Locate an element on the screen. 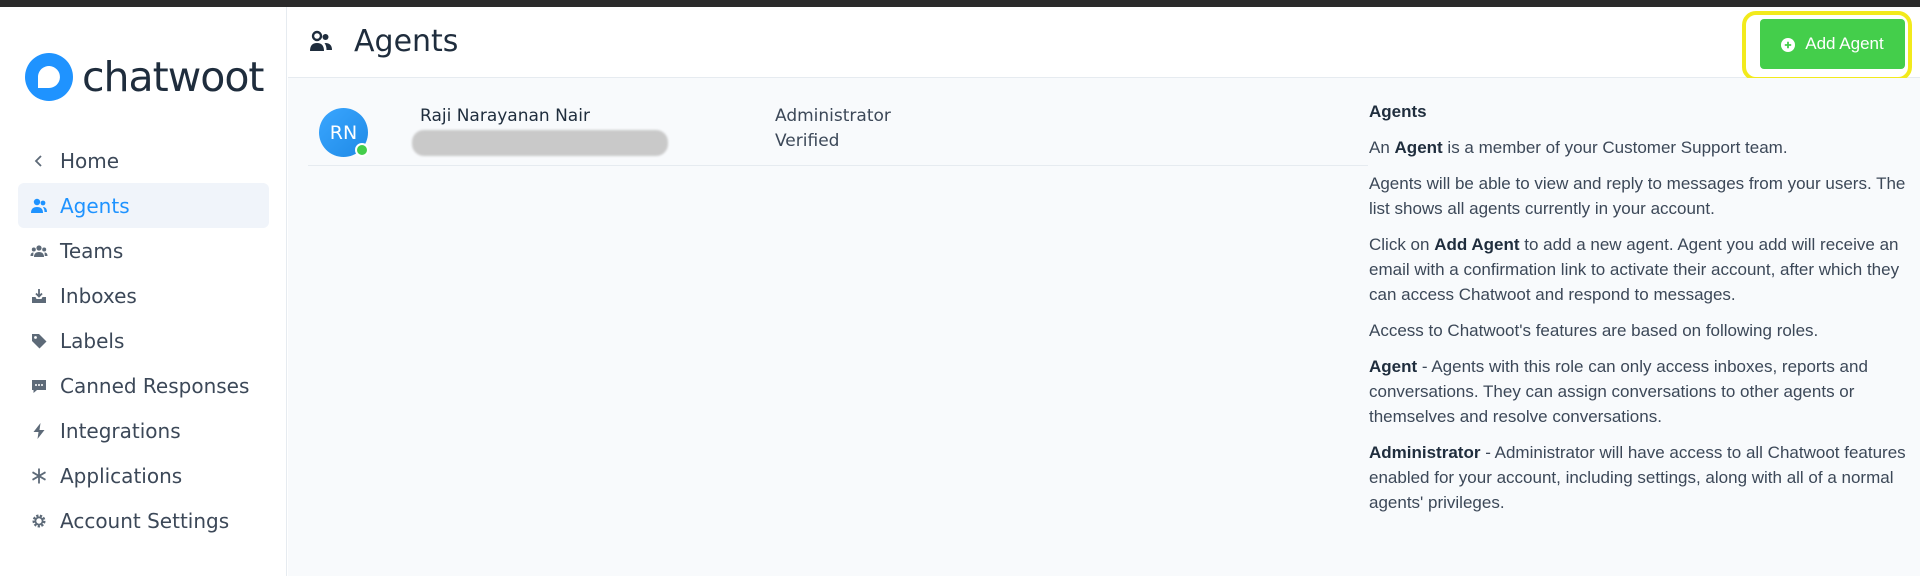 Image resolution: width=1920 pixels, height=576 pixels. sidebar-item-teams: Teams is located at coordinates (143, 250).